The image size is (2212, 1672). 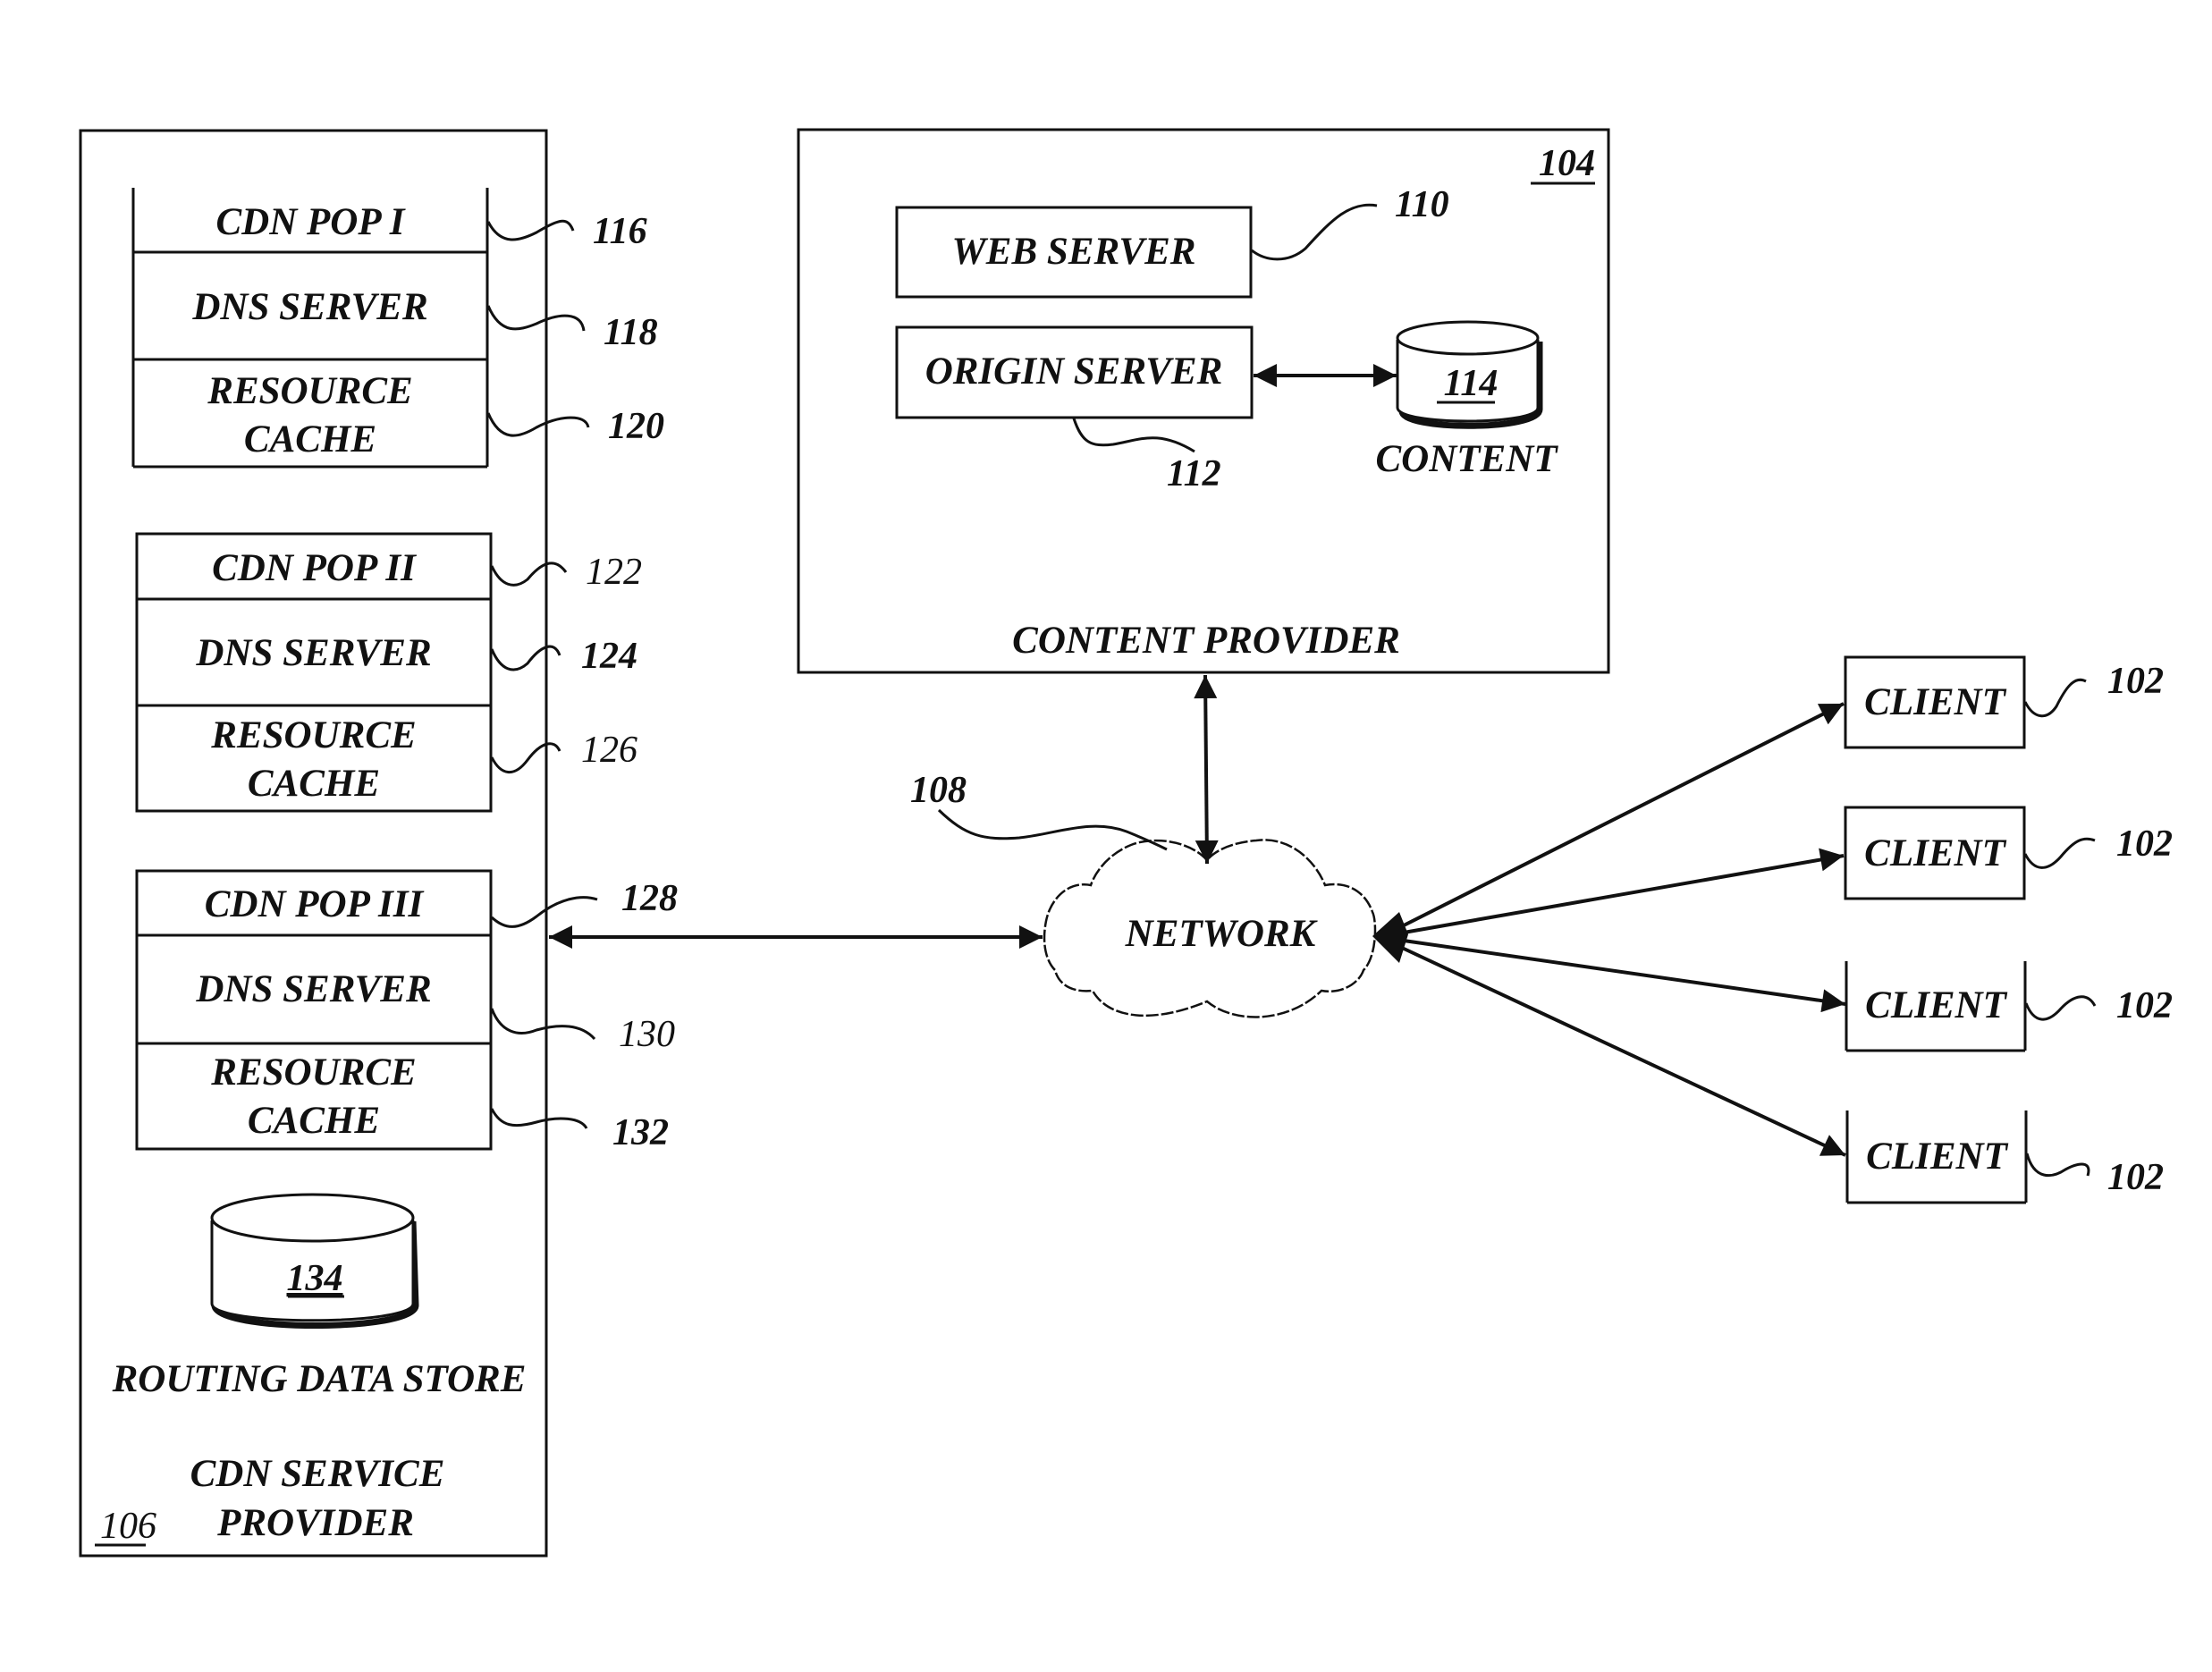 What do you see at coordinates (314, 568) in the screenshot?
I see `pop-2-name: CDN POP II` at bounding box center [314, 568].